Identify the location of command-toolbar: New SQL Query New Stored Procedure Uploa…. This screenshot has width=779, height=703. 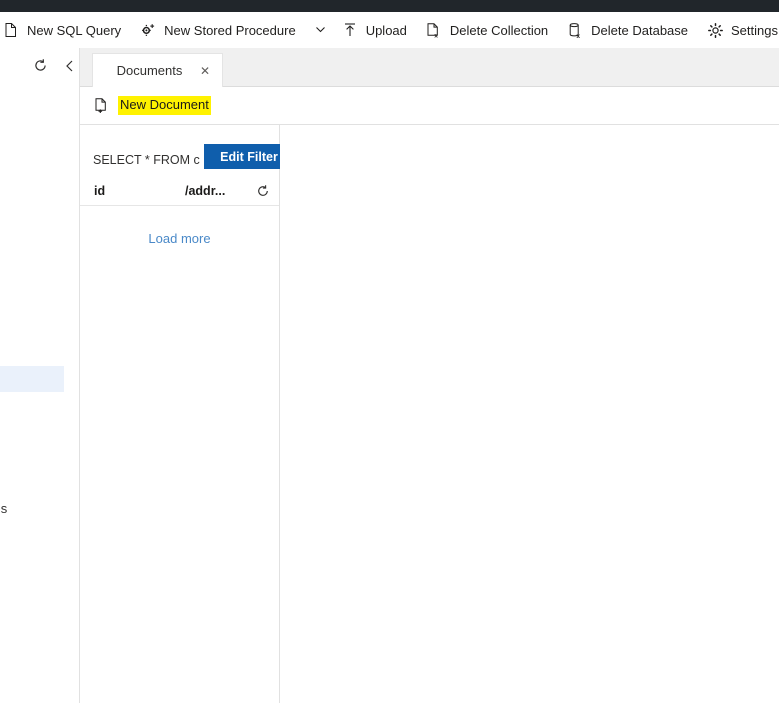
(389, 30).